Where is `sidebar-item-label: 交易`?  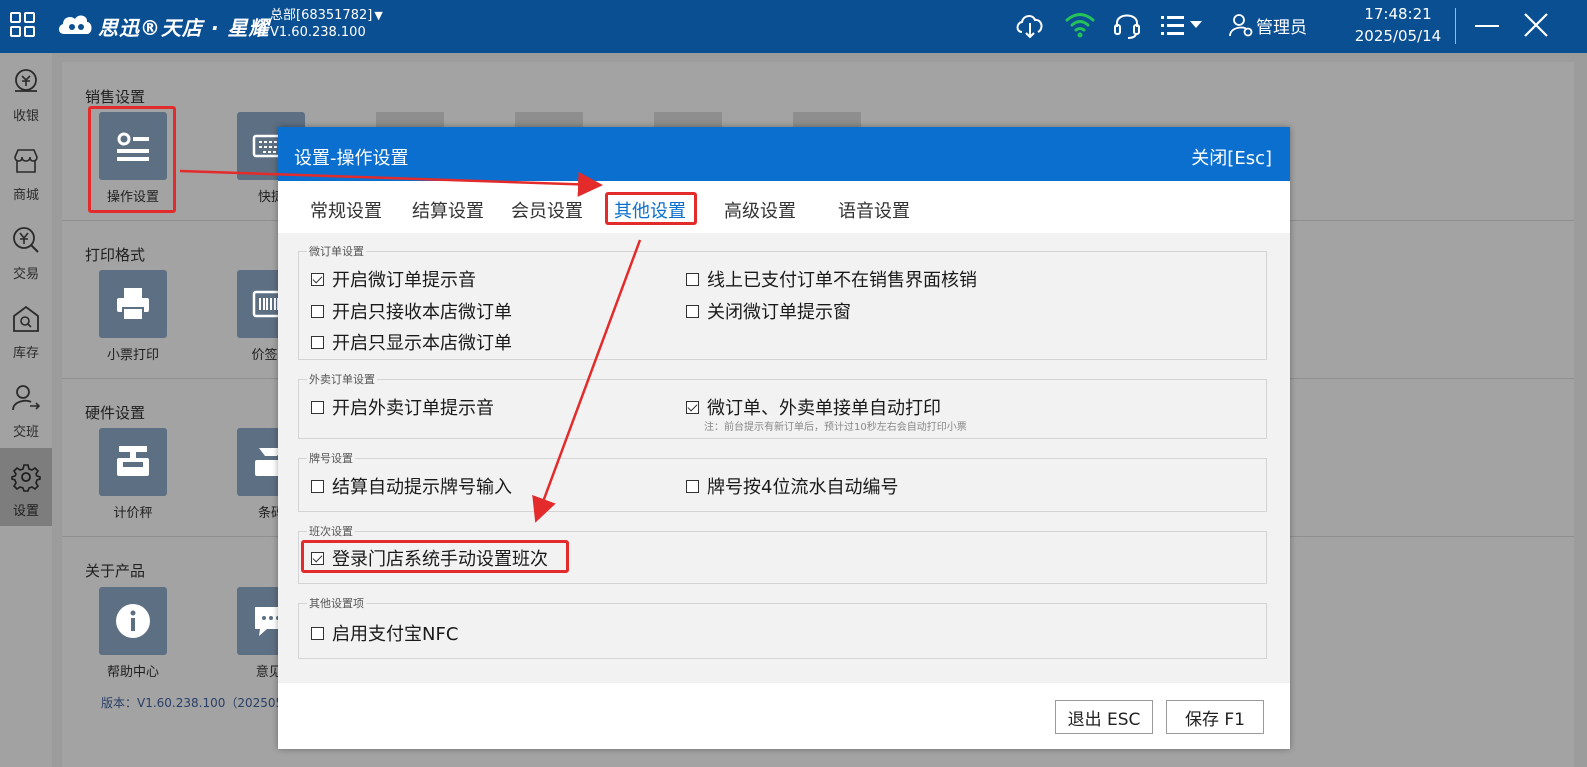
sidebar-item-label: 交易 is located at coordinates (25, 274).